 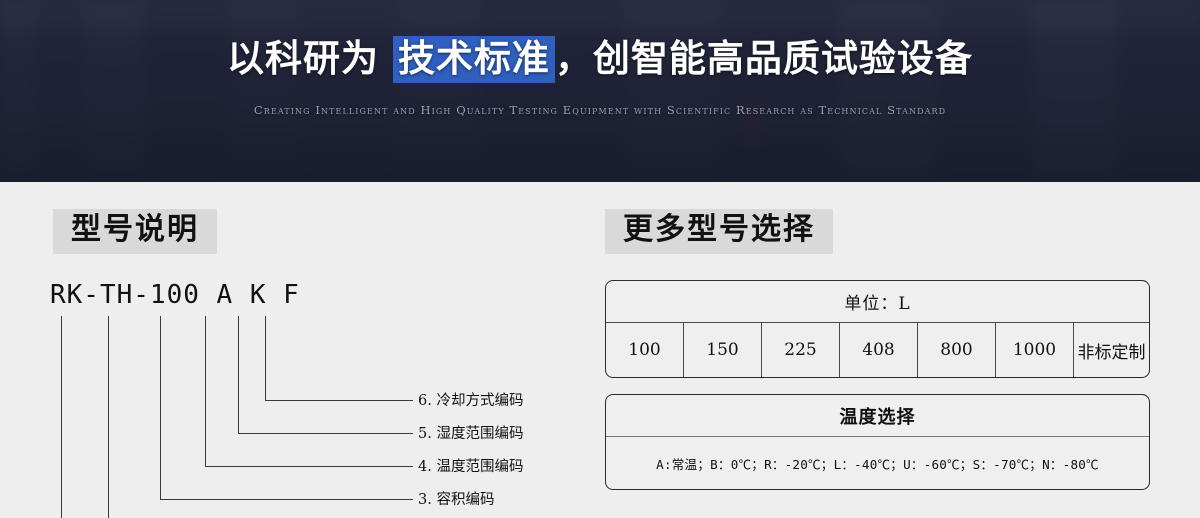 I want to click on section-title-more-models: 更多型号选择, so click(x=719, y=231).